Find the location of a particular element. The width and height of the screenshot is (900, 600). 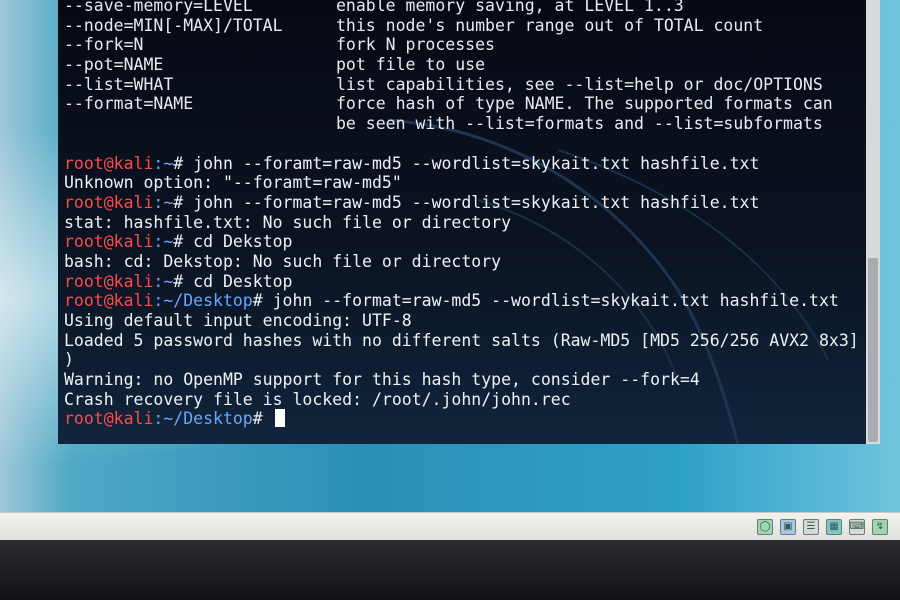

usb-icon: ↯ is located at coordinates (880, 527).